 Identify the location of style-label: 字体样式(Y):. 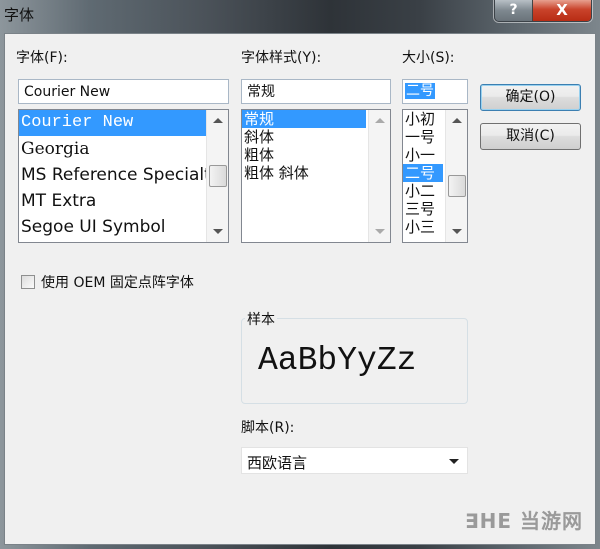
(281, 58).